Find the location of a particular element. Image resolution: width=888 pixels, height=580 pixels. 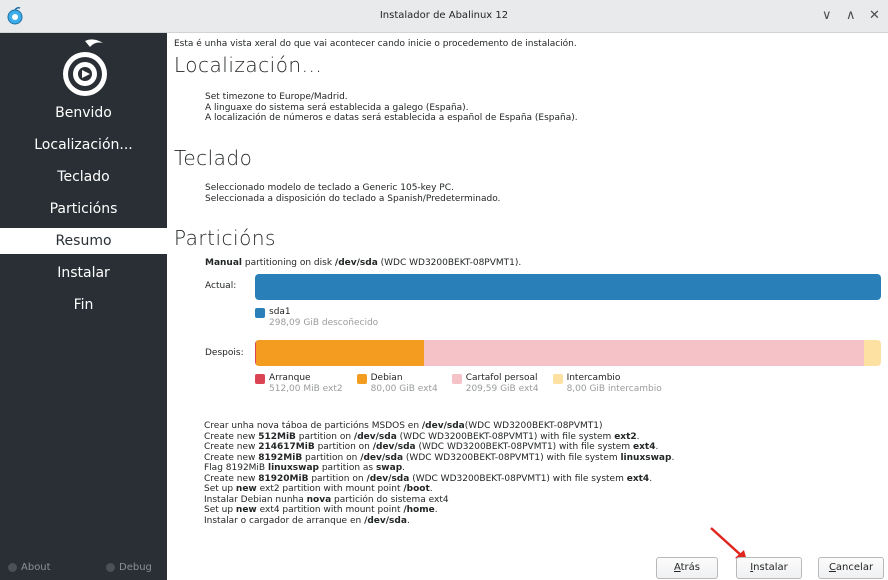

debug-icon is located at coordinates (110, 567).